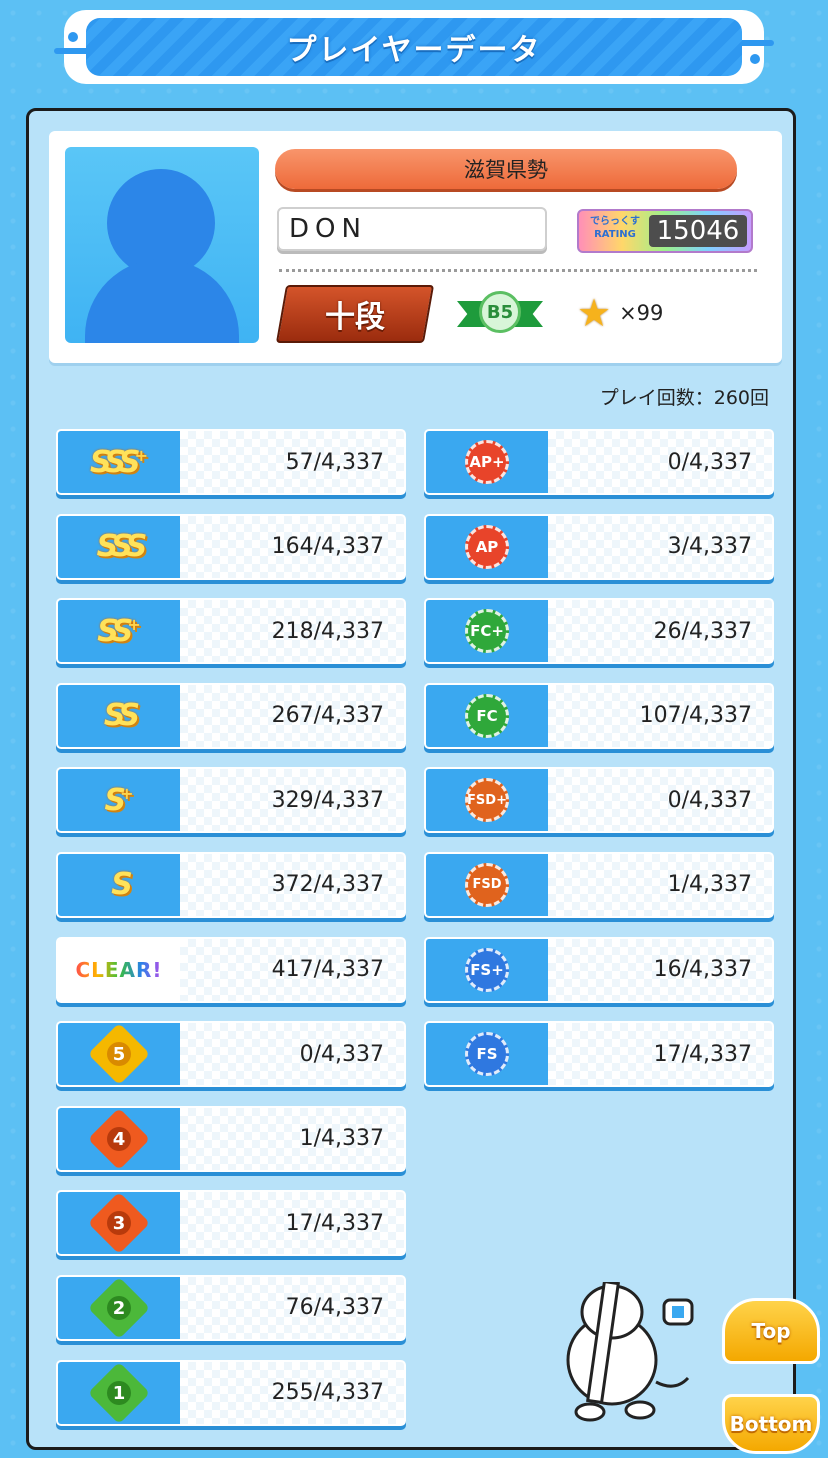  What do you see at coordinates (119, 969) in the screenshot?
I see `clear-icon: CLEAR!` at bounding box center [119, 969].